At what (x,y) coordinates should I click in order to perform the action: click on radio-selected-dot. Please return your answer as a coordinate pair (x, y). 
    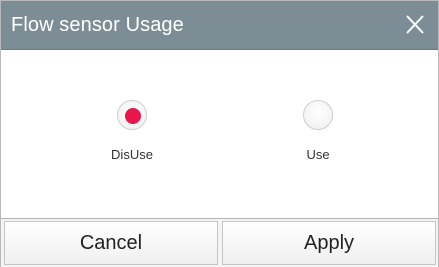
    Looking at the image, I should click on (133, 116).